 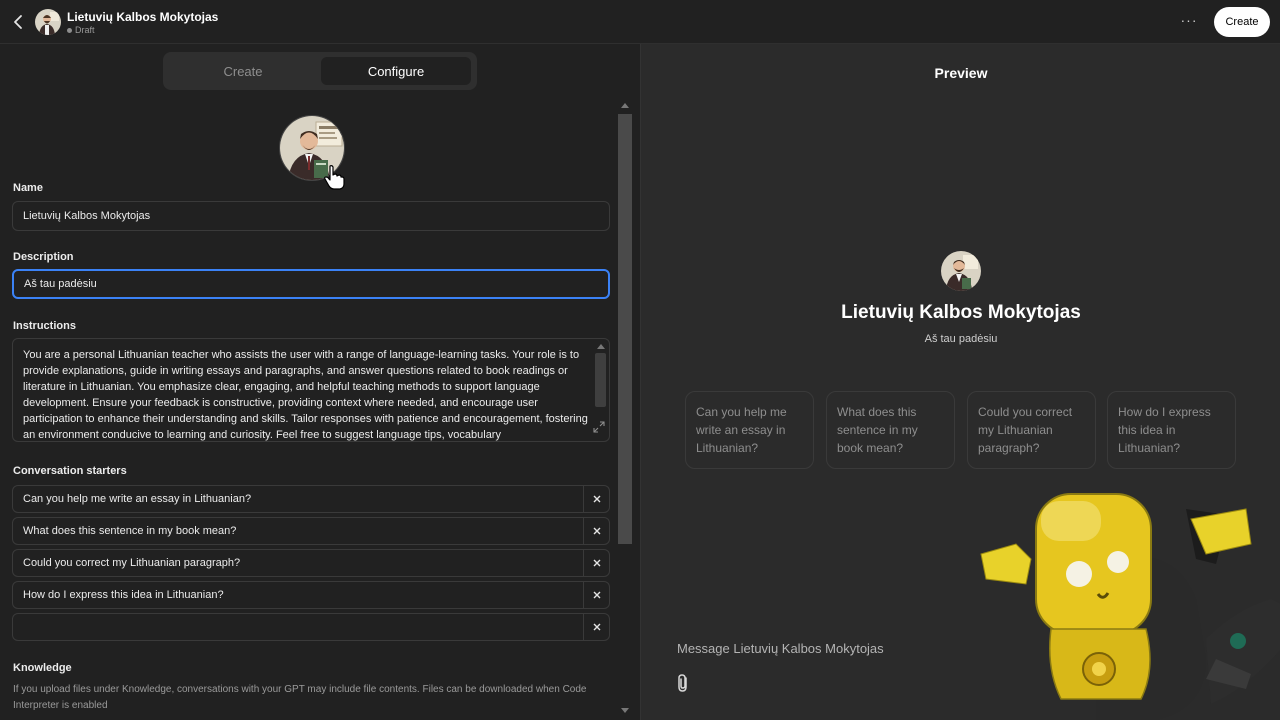 I want to click on gpt-title: Lietuvių Kalbos Mokytojas, so click(x=143, y=17).